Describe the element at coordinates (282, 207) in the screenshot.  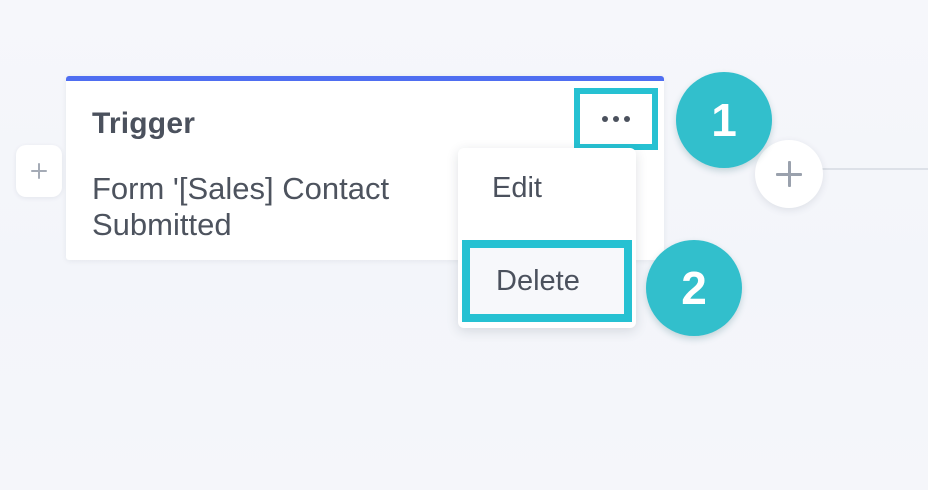
I see `card-description: Form '[Sales] Contact Submitted` at that location.